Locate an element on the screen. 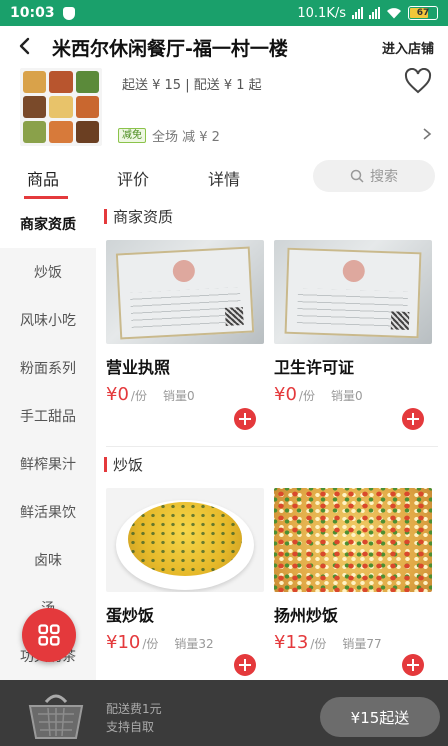 The image size is (448, 746). promo-row: 减免 全场 减 ¥ 2 is located at coordinates (169, 135).